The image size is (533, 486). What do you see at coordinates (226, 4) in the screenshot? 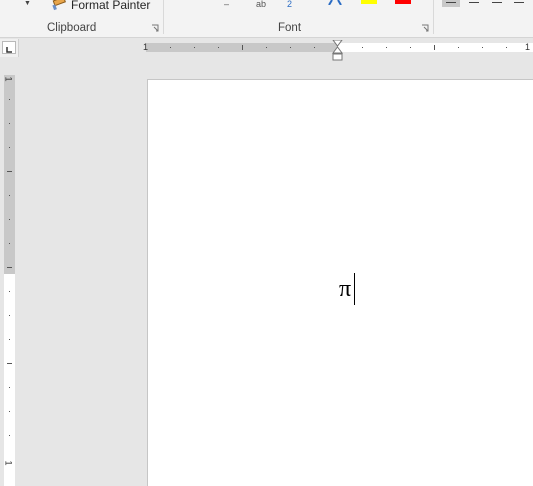
I see `font-size-decrease-icon: –` at bounding box center [226, 4].